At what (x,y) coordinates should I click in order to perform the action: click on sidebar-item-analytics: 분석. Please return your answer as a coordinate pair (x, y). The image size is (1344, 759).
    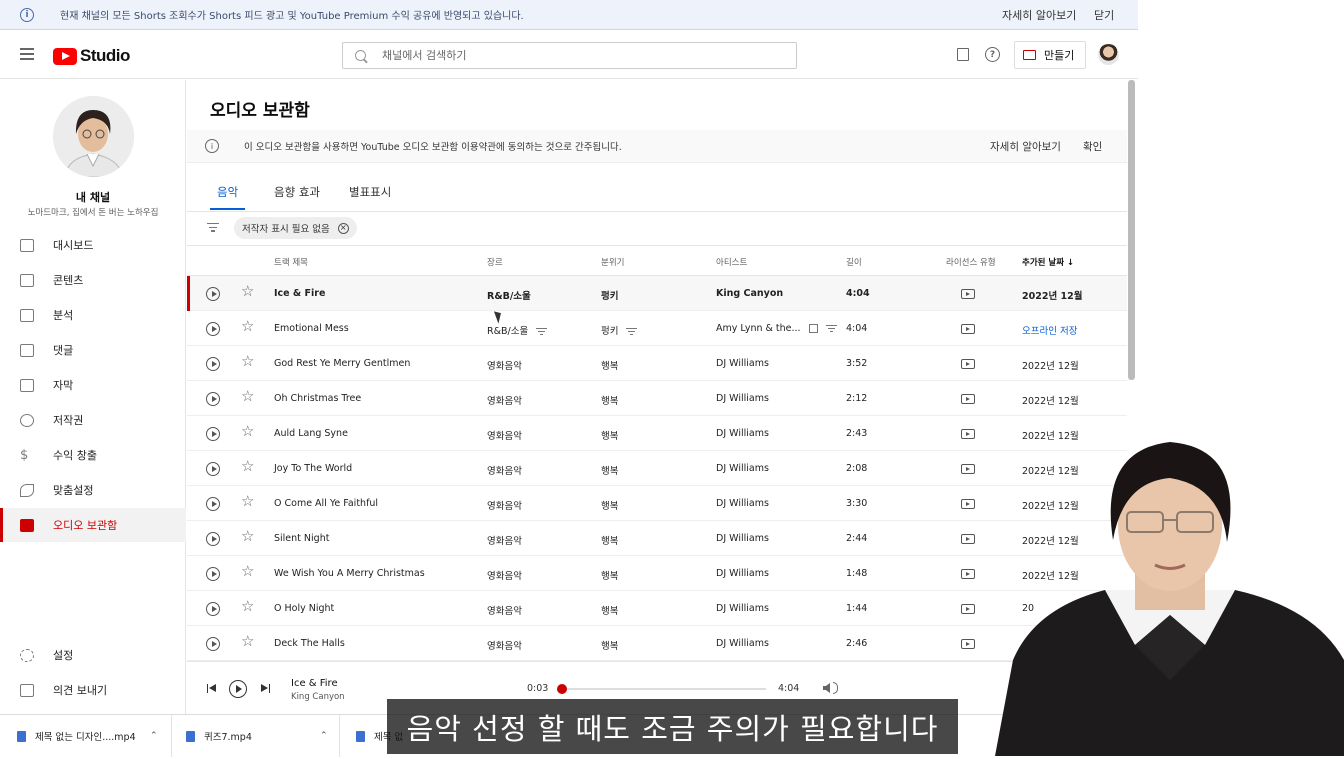
    Looking at the image, I should click on (93, 315).